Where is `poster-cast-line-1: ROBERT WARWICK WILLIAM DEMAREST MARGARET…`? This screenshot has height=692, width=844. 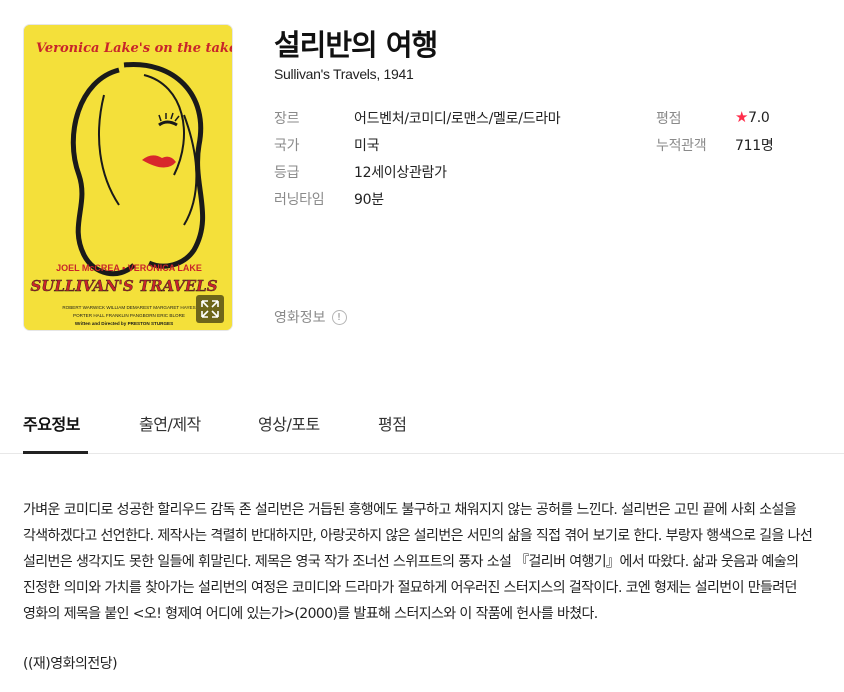 poster-cast-line-1: ROBERT WARWICK WILLIAM DEMAREST MARGARET… is located at coordinates (128, 307).